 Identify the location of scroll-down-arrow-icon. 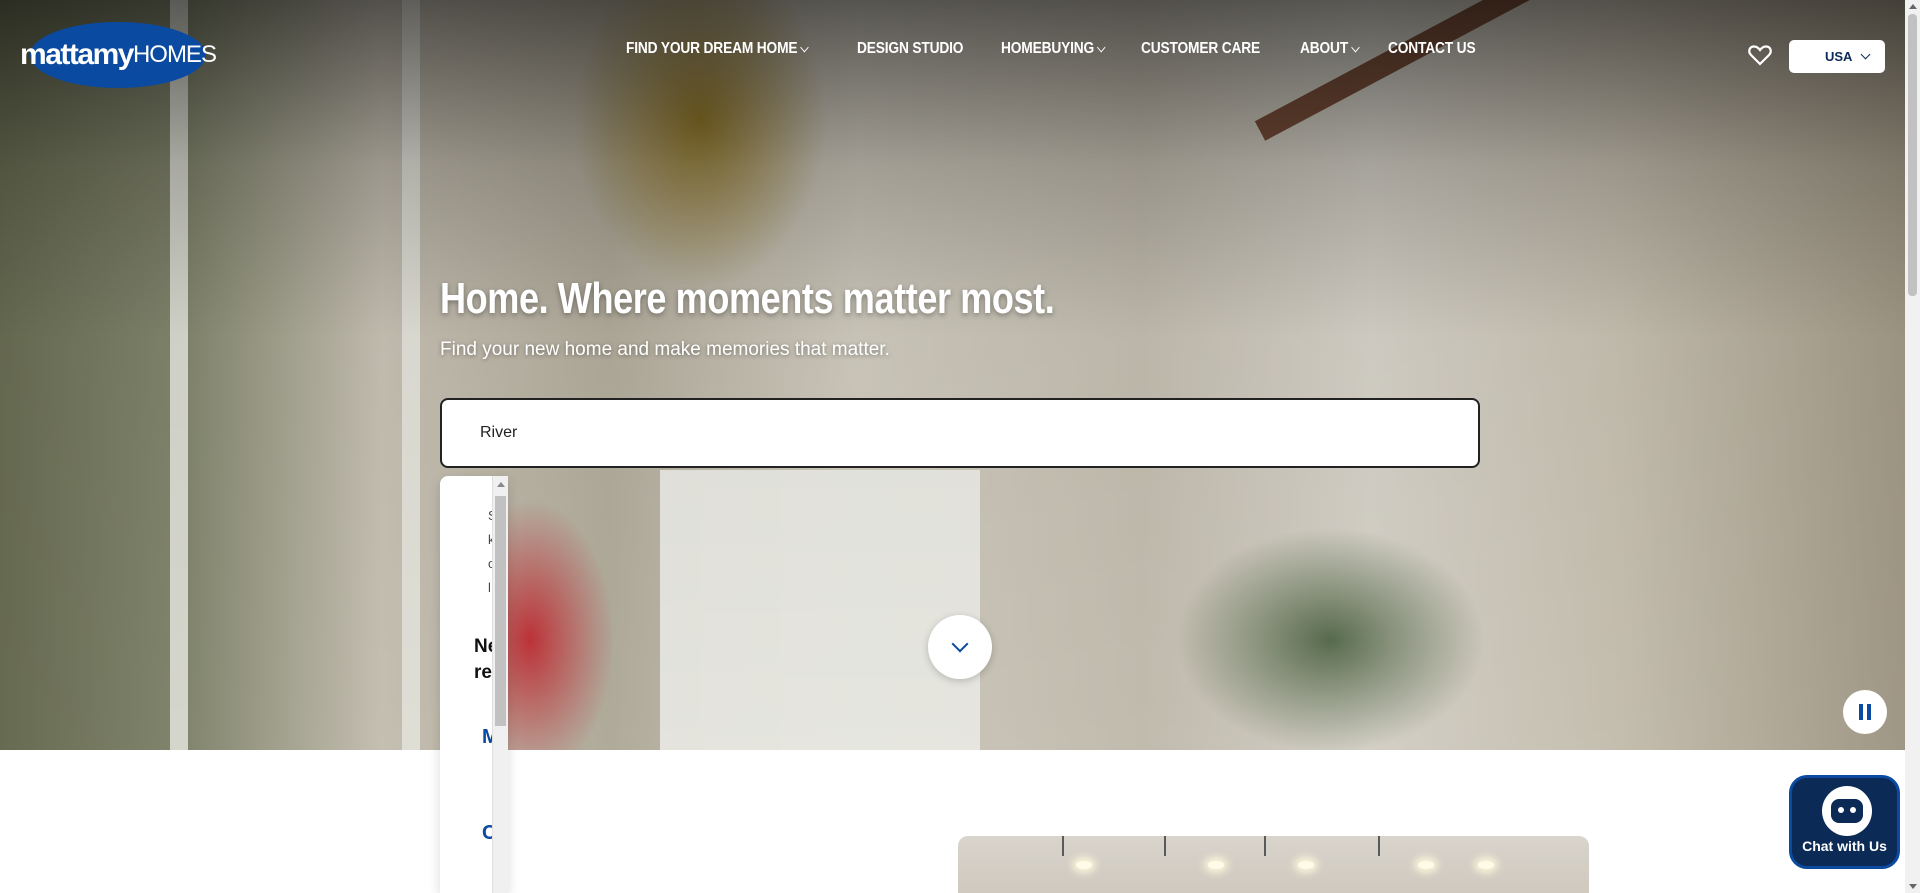
(1913, 886).